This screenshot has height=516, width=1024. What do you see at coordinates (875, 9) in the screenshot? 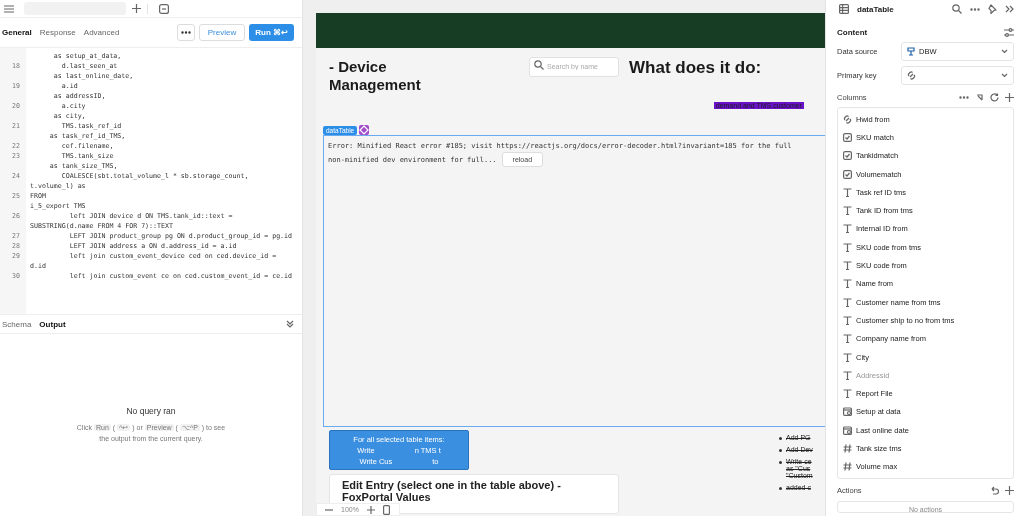
I see `inspector-title: dataTable` at bounding box center [875, 9].